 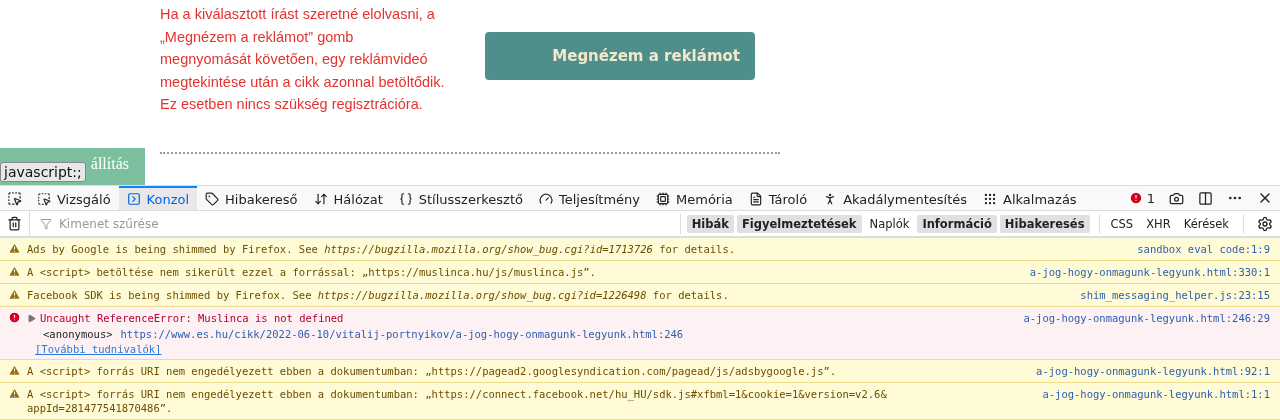 What do you see at coordinates (261, 199) in the screenshot?
I see `tab-label: Hibakereső` at bounding box center [261, 199].